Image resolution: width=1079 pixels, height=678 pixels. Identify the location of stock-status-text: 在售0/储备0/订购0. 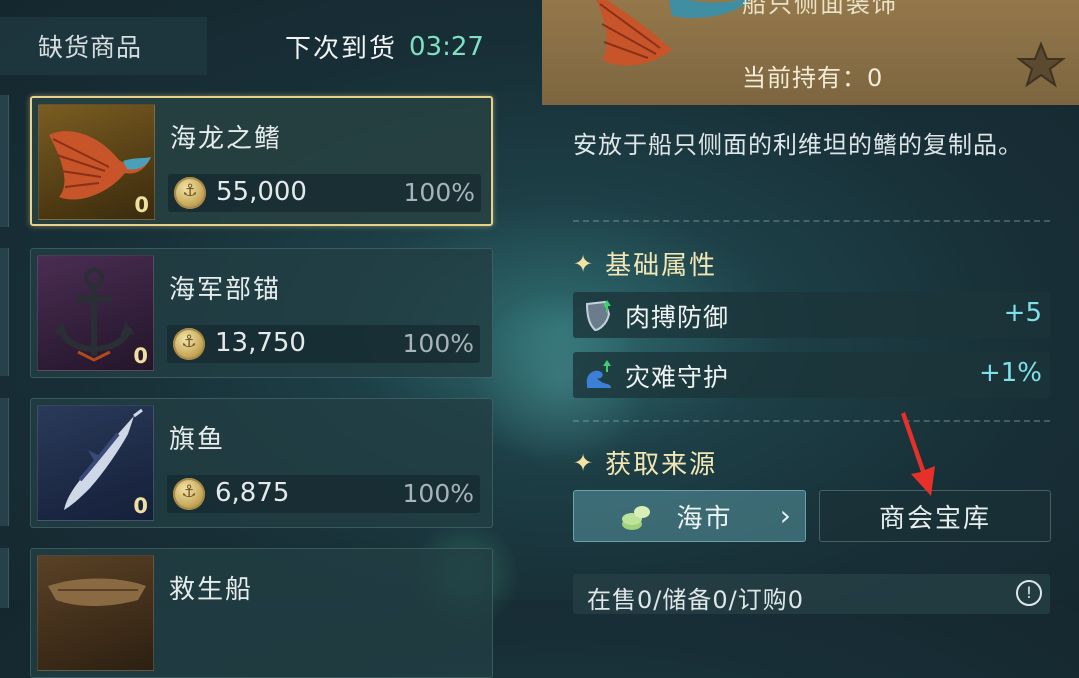
(695, 600).